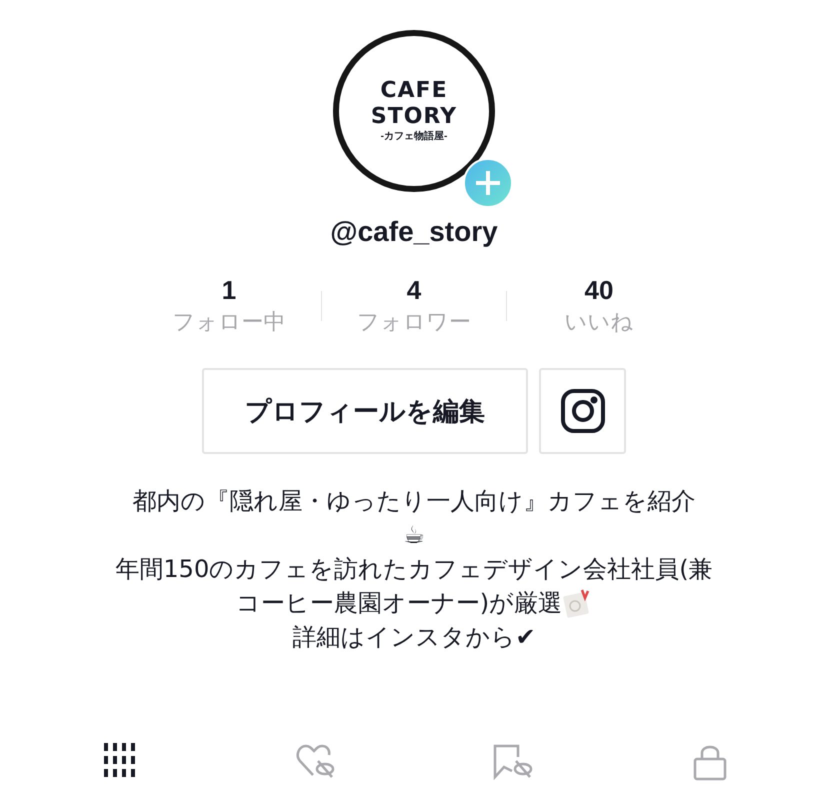 This screenshot has width=828, height=787. I want to click on instagram-icon, so click(582, 411).